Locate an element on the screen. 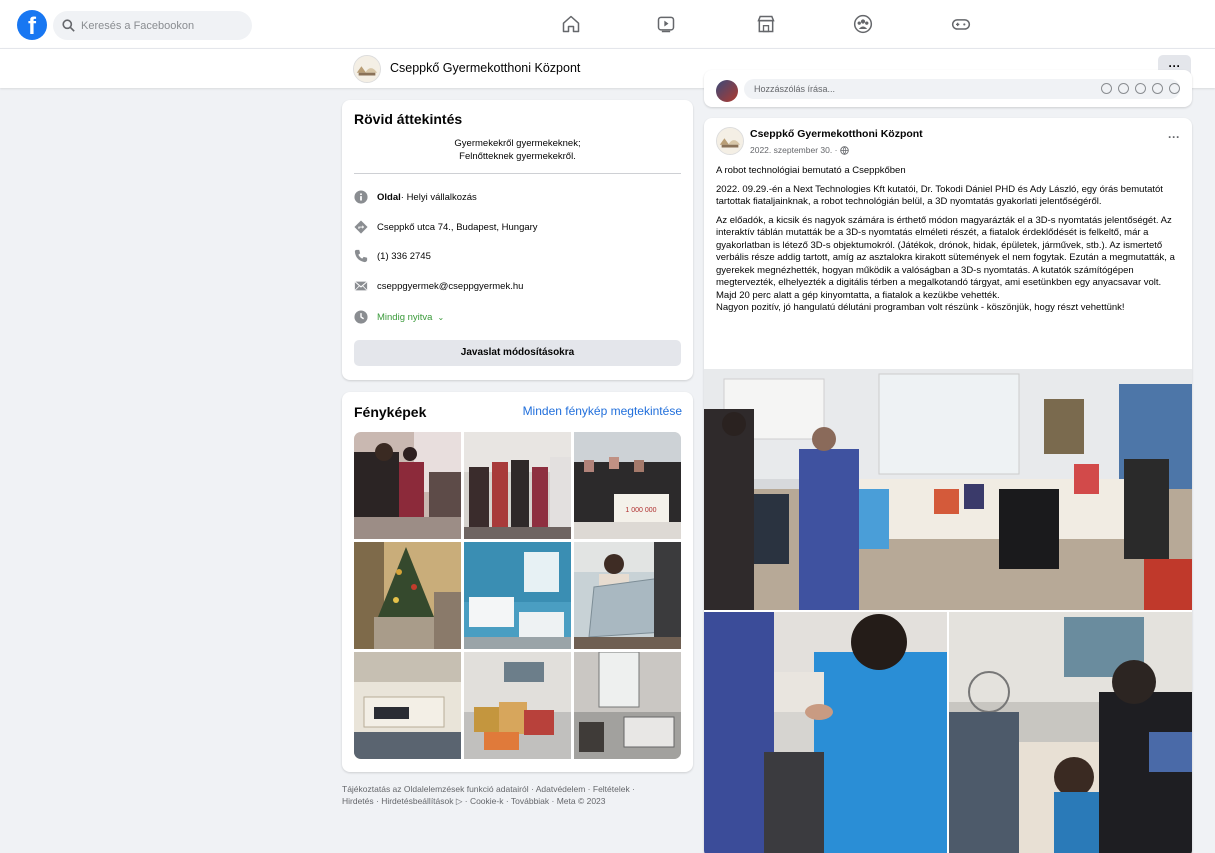 The width and height of the screenshot is (1215, 853). bio-line: Gyermekekről gyermekeknek; is located at coordinates (517, 143).